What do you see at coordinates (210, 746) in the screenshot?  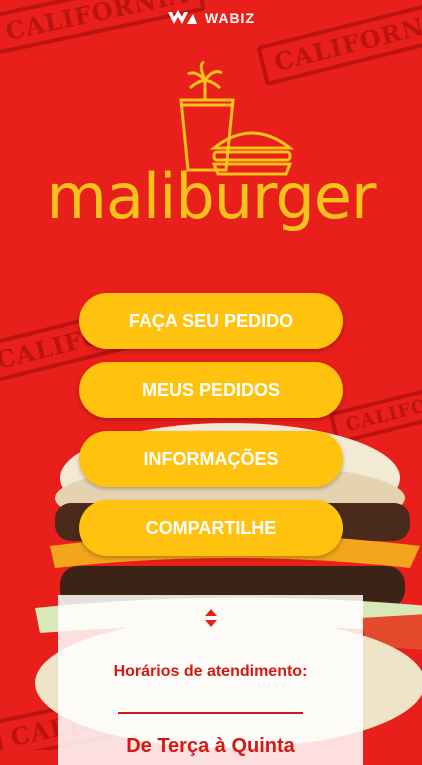 I see `hours-days: De Terça à Quinta` at bounding box center [210, 746].